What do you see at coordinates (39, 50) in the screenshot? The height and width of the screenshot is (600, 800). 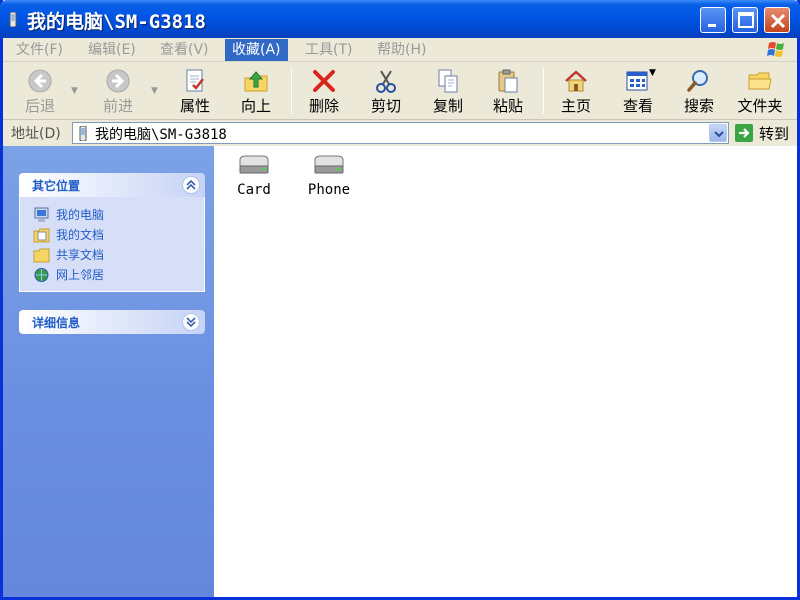 I see `menu-file: 文件(F)` at bounding box center [39, 50].